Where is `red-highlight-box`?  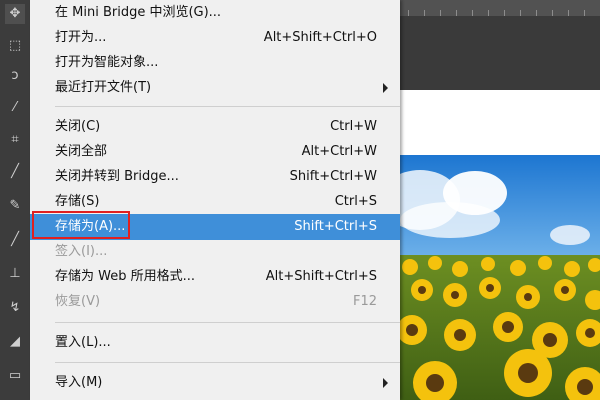
red-highlight-box is located at coordinates (81, 225).